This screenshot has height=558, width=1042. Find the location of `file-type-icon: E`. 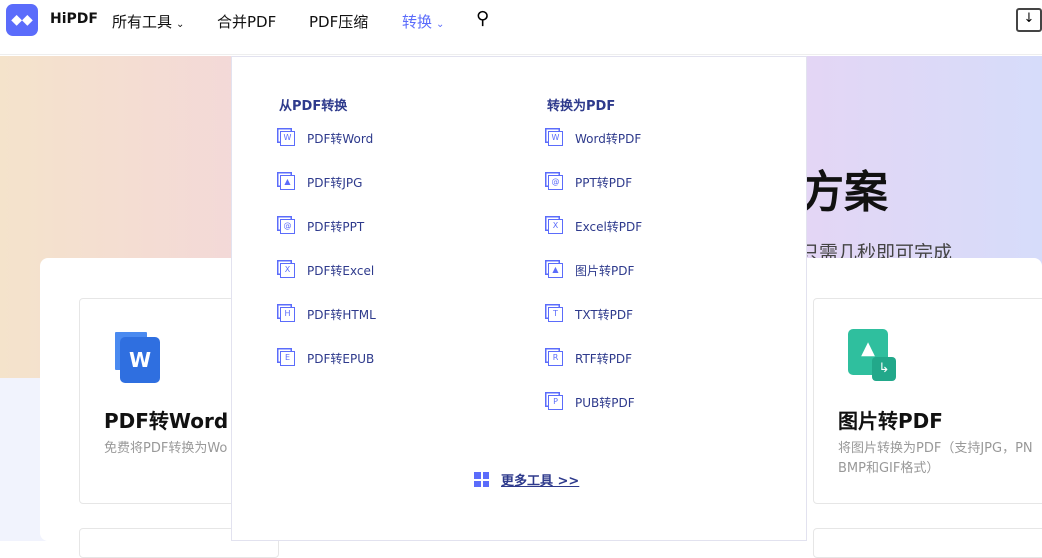

file-type-icon: E is located at coordinates (287, 358).